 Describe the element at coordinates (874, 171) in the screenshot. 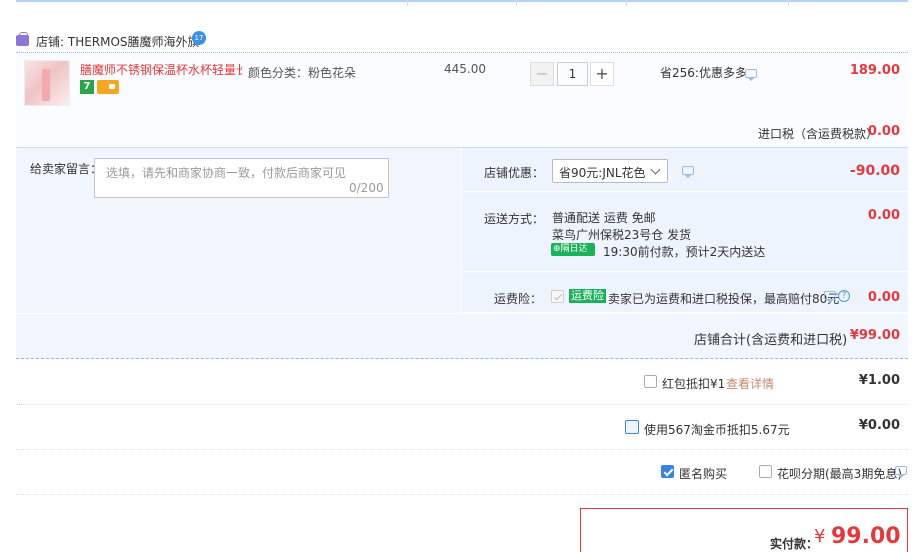

I see `shop-discount-value: -90.00` at that location.